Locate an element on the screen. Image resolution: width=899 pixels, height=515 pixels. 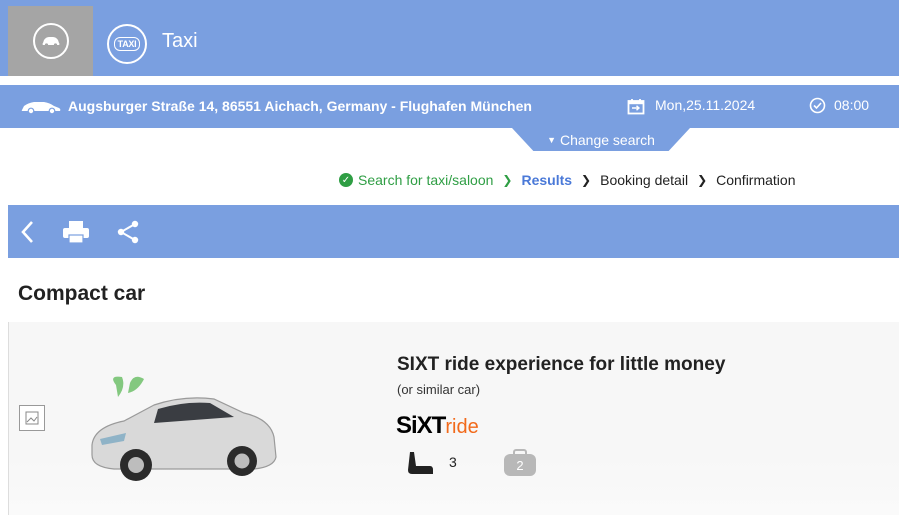
taxi-sign-label: TAXI is located at coordinates (127, 44).